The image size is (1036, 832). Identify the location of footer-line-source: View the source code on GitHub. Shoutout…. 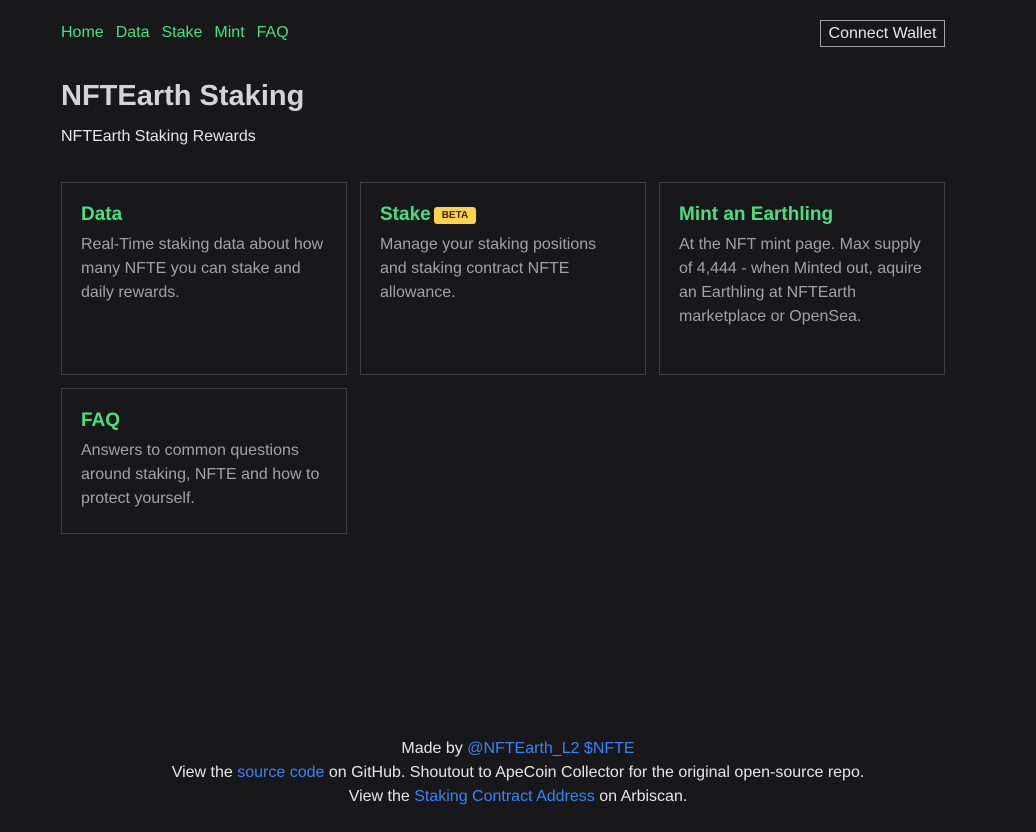
(518, 773).